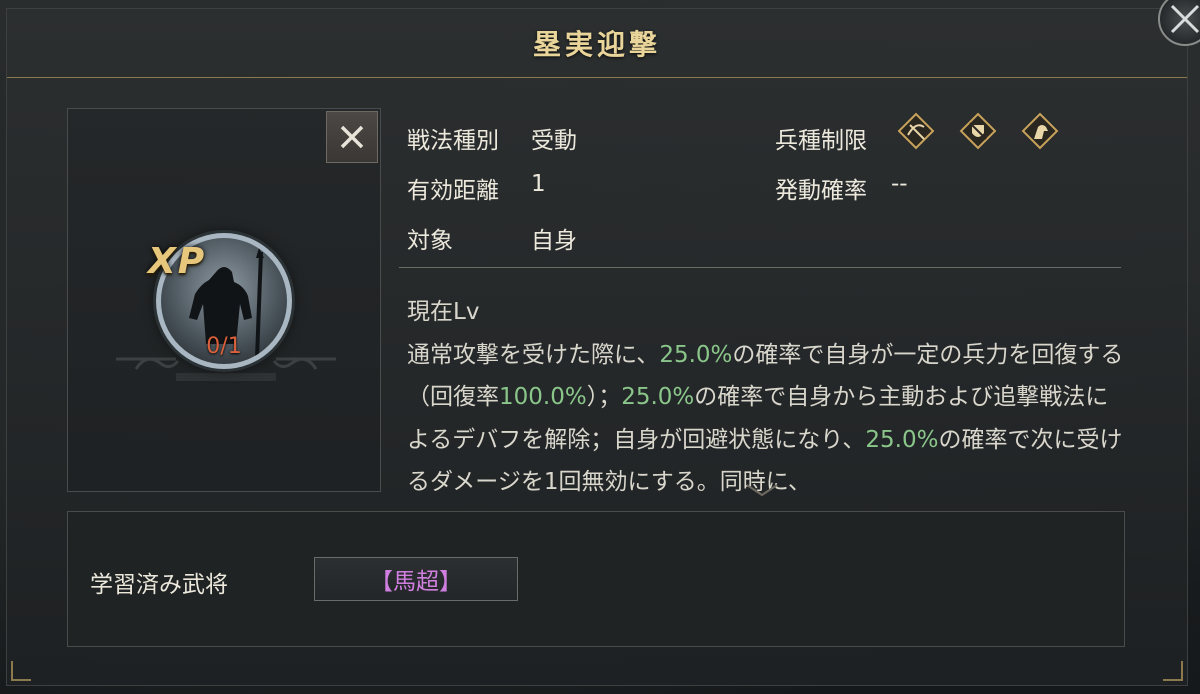 The width and height of the screenshot is (1200, 694). I want to click on dialog-close-button, so click(1179, 23).